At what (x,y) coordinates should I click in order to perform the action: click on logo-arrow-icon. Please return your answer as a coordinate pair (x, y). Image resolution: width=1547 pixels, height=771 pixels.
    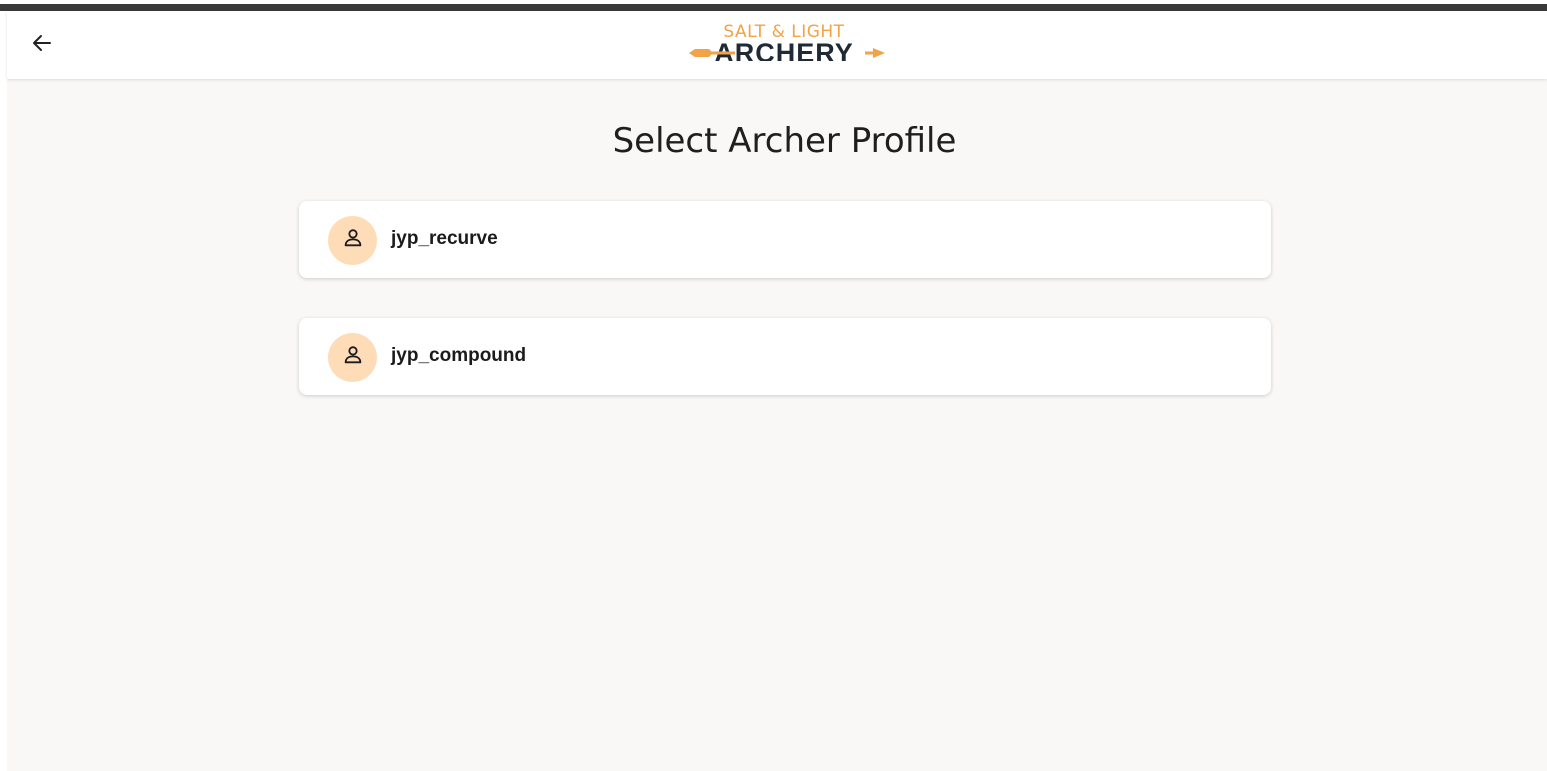
    Looking at the image, I should click on (787, 53).